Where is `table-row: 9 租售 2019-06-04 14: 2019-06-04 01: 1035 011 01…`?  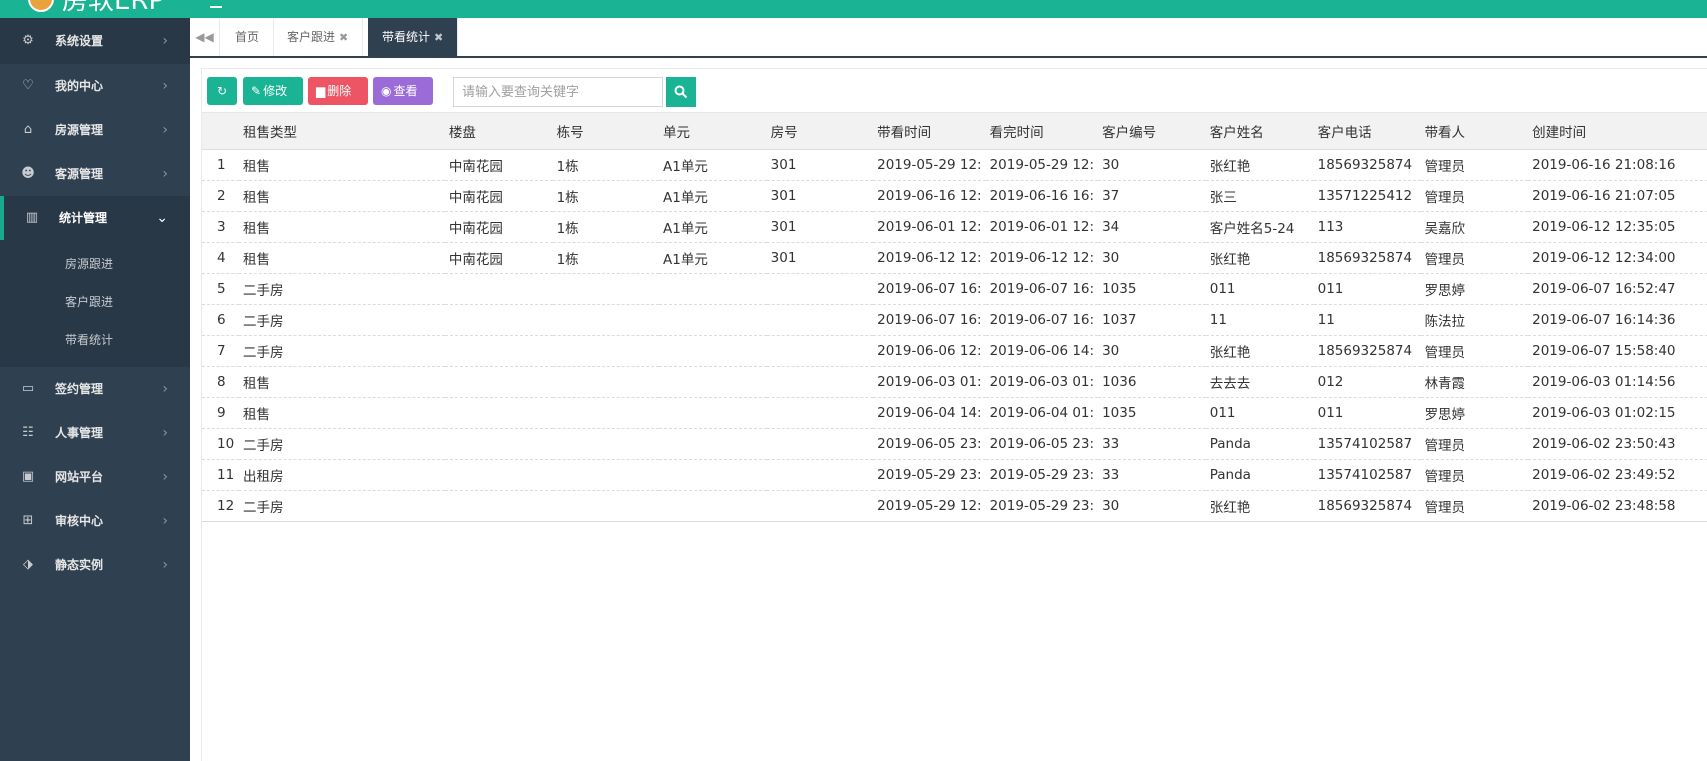
table-row: 9 租售 2019-06-04 14: 2019-06-04 01: 1035 011 01… is located at coordinates (954, 413).